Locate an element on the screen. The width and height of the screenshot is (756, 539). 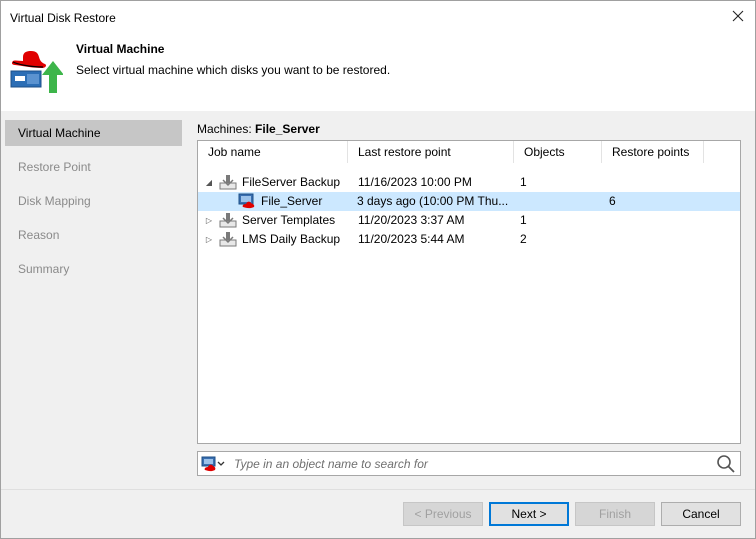
objects-count is located at coordinates (550, 201).